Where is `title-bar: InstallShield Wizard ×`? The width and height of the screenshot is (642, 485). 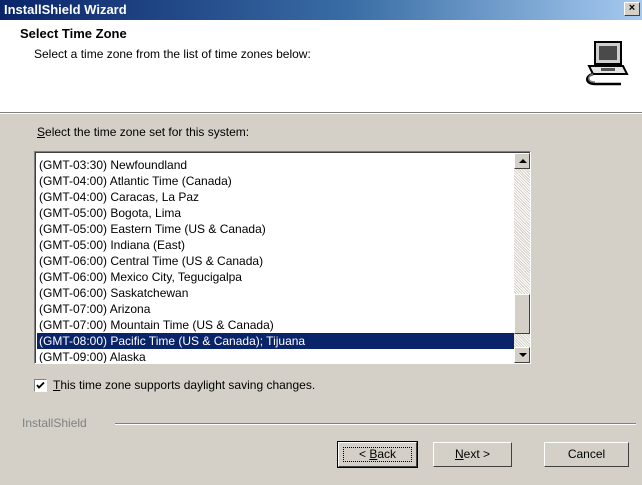
title-bar: InstallShield Wizard × is located at coordinates (321, 10).